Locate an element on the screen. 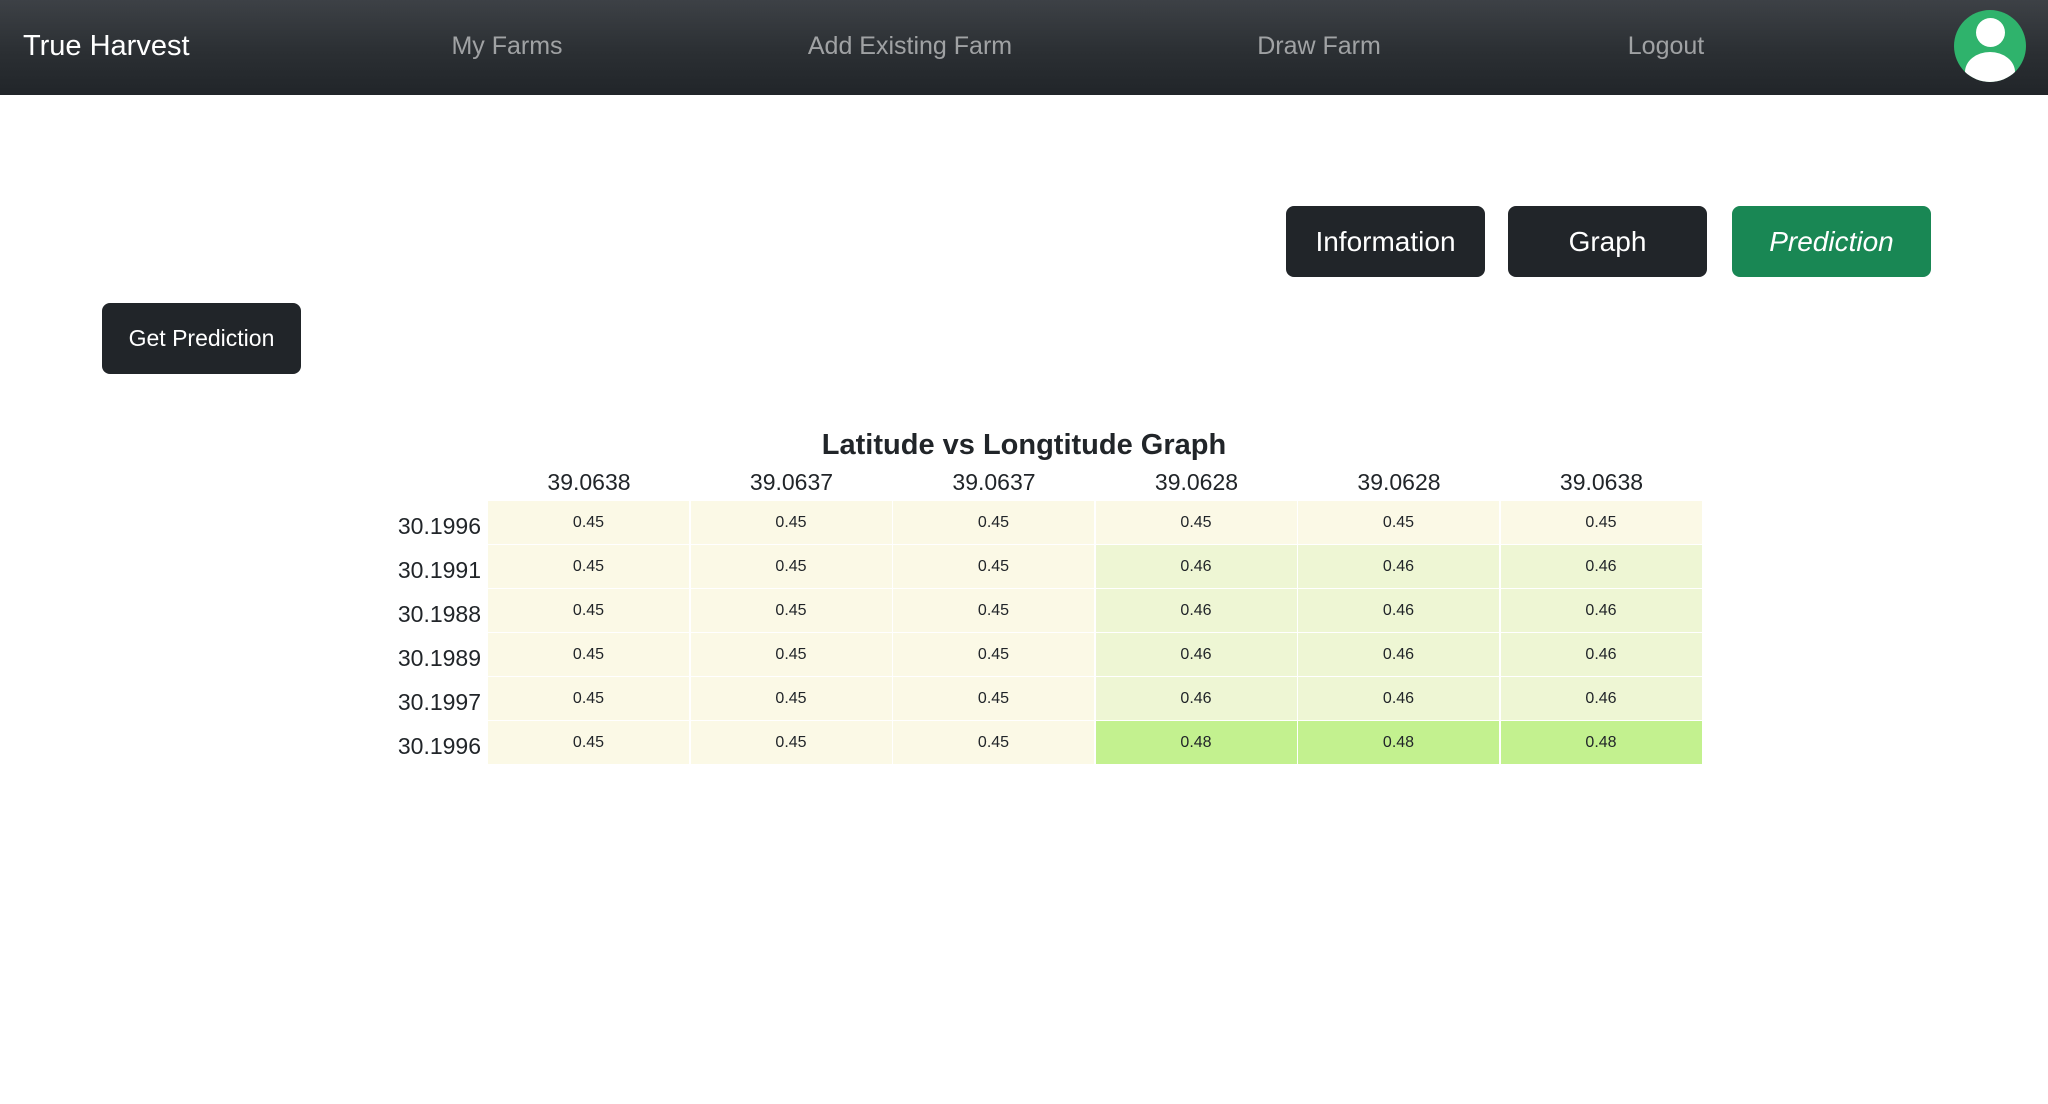 The image size is (2048, 1104). get-prediction-button: Get Prediction is located at coordinates (201, 338).